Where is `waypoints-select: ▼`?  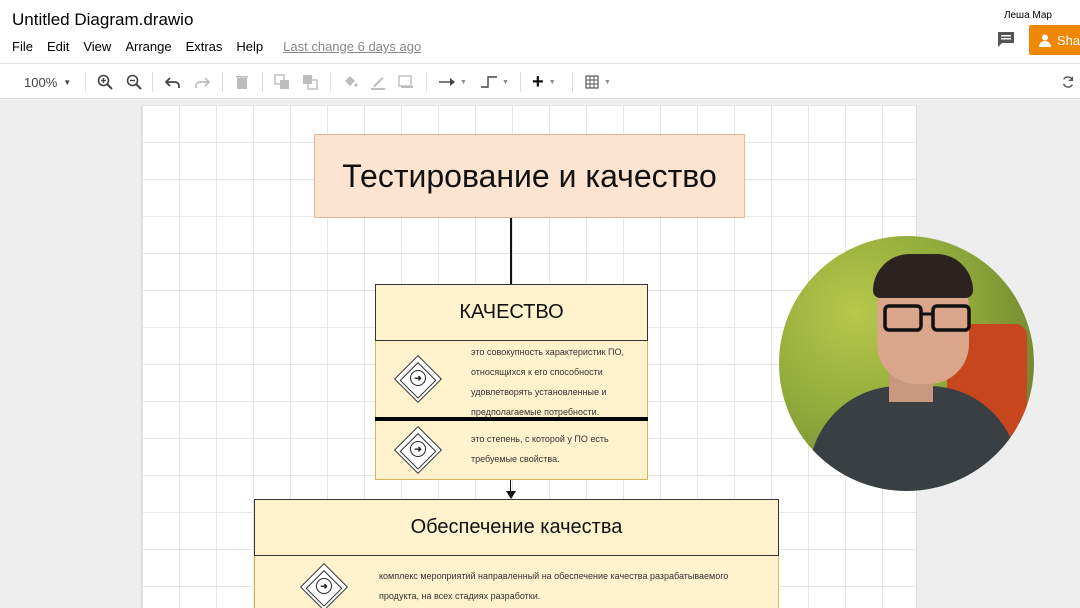 waypoints-select: ▼ is located at coordinates (494, 82).